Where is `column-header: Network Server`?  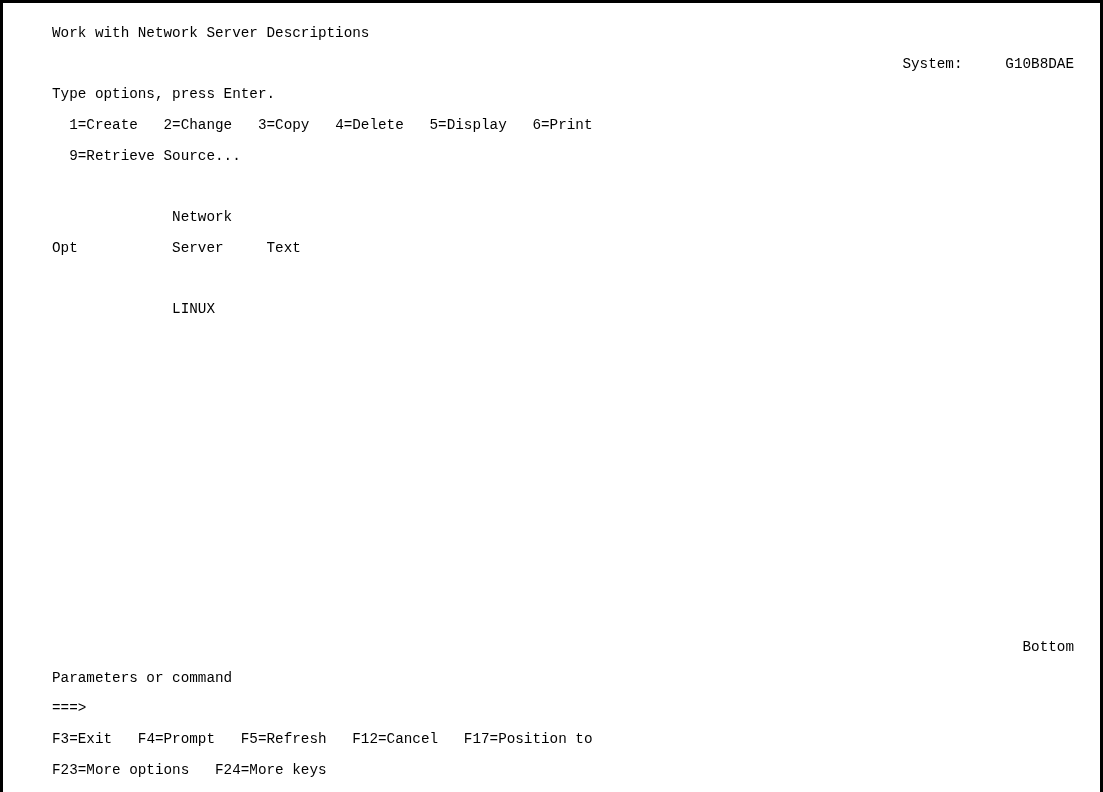
column-header: Network Server is located at coordinates (203, 233).